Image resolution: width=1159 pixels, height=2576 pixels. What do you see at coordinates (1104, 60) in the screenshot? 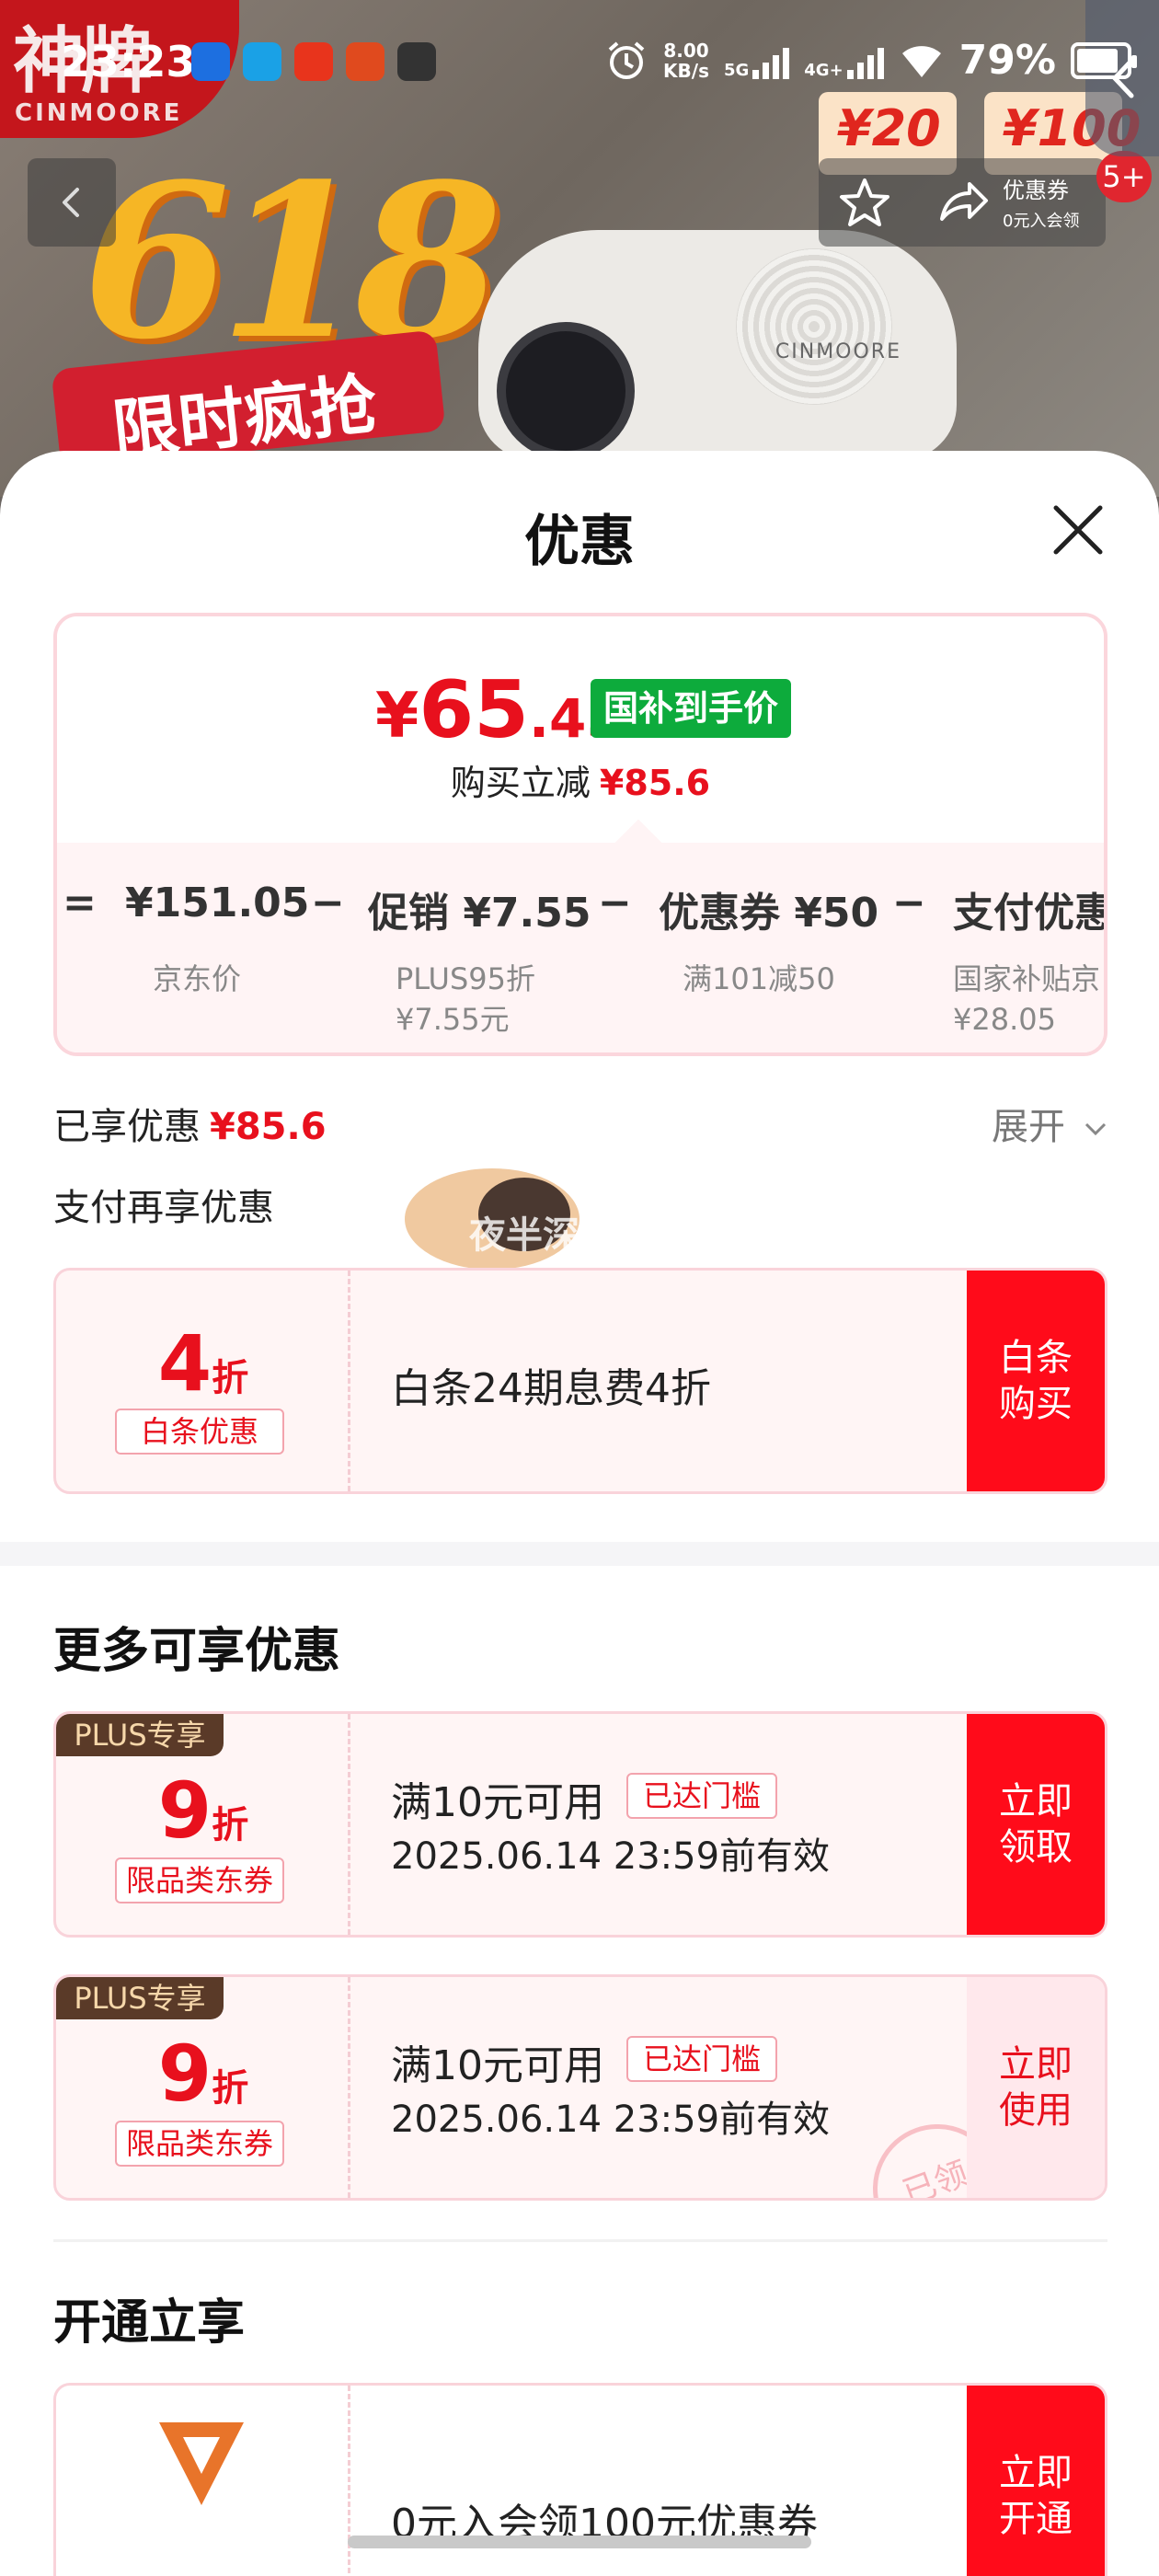
I see `battery-icon` at bounding box center [1104, 60].